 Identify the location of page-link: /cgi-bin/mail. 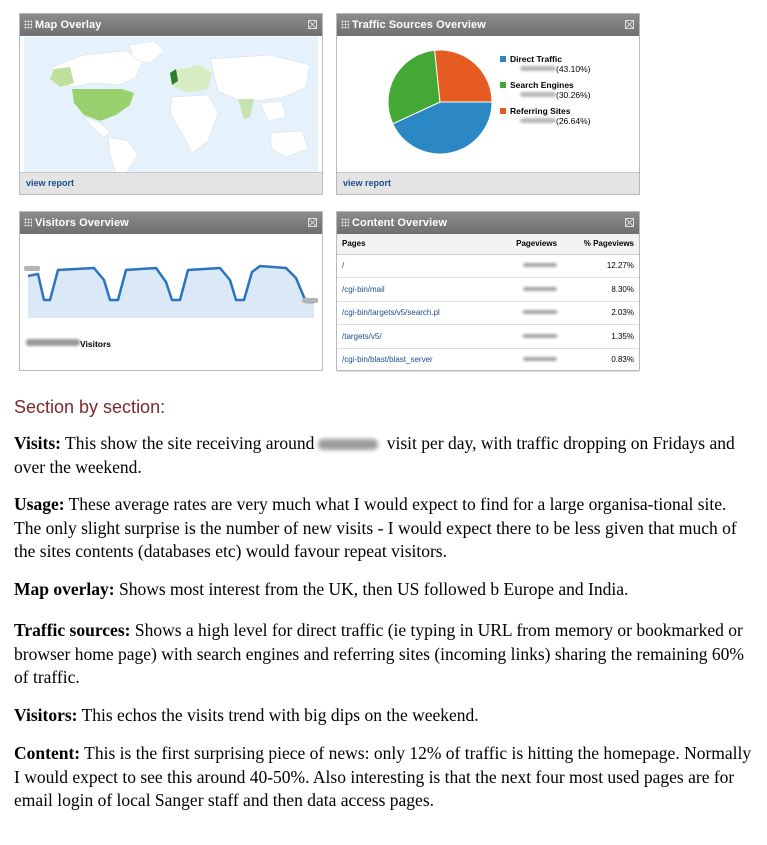
(417, 289).